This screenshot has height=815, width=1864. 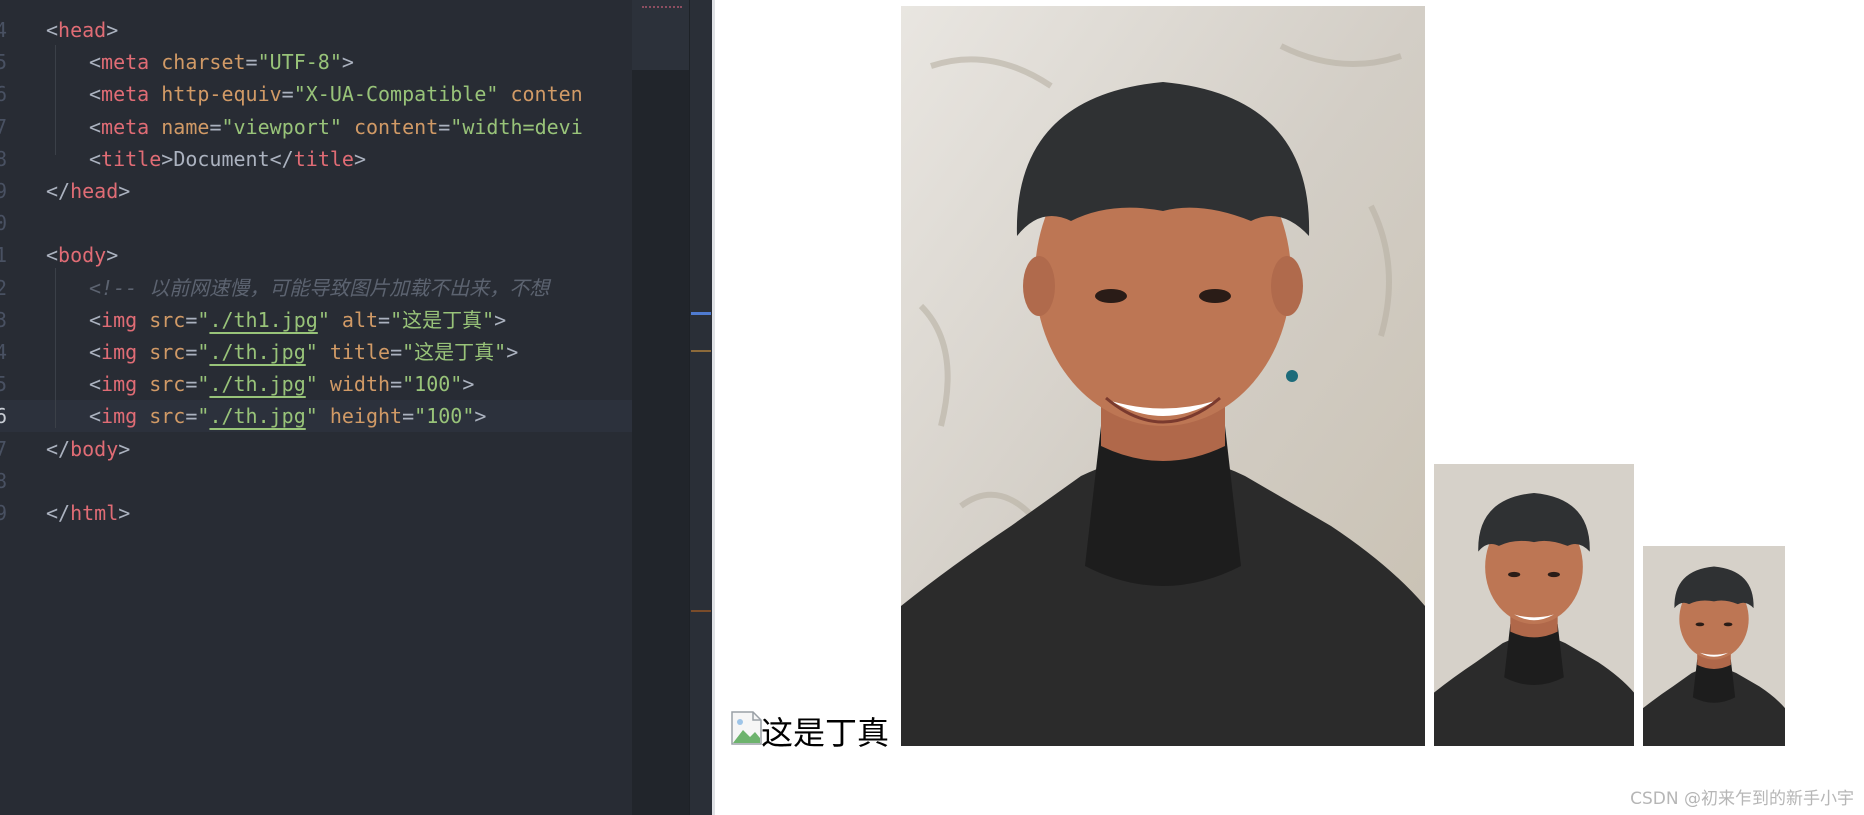 What do you see at coordinates (4, 480) in the screenshot?
I see `line-number: 8` at bounding box center [4, 480].